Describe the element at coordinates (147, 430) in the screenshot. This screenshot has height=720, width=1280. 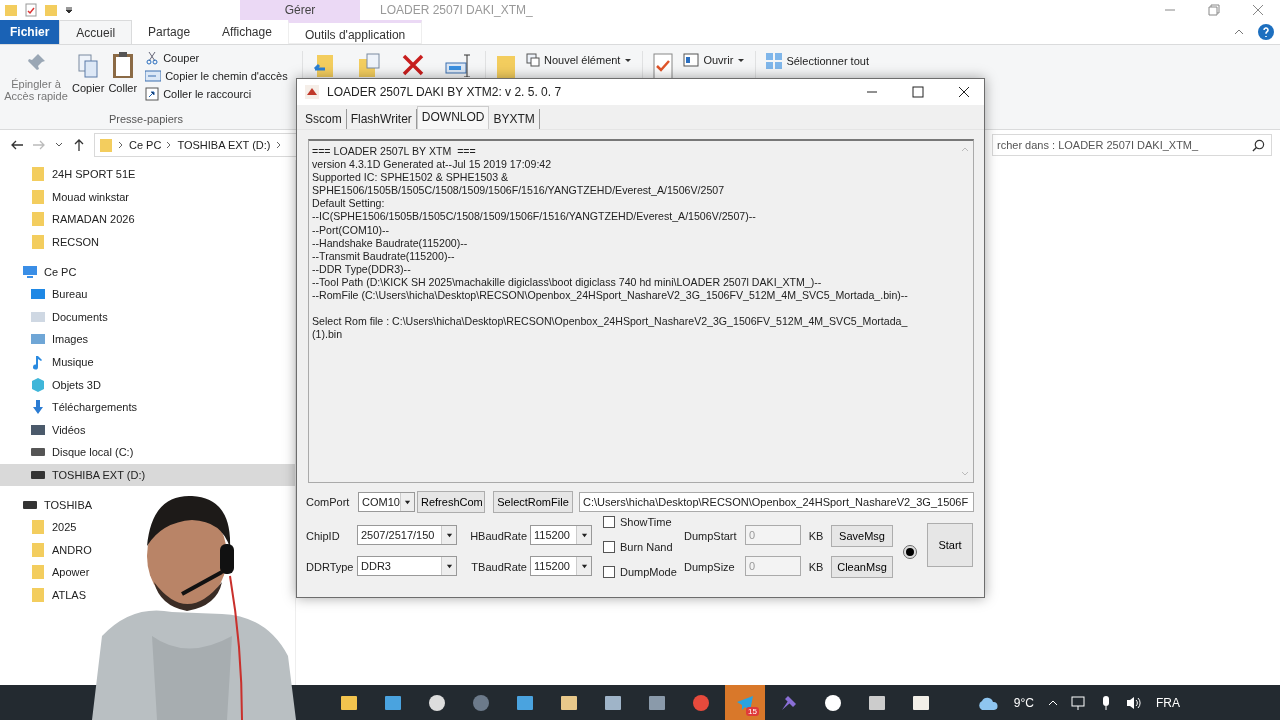
I see `sidebar-item: Vidéos` at that location.